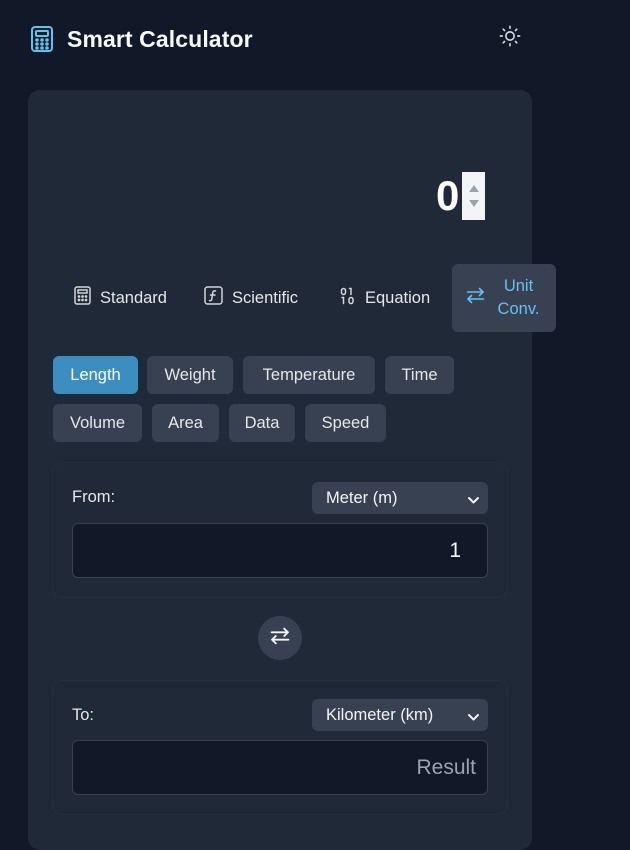 This screenshot has height=850, width=630. I want to click on tab-unit-conversion: Unit Conv., so click(504, 298).